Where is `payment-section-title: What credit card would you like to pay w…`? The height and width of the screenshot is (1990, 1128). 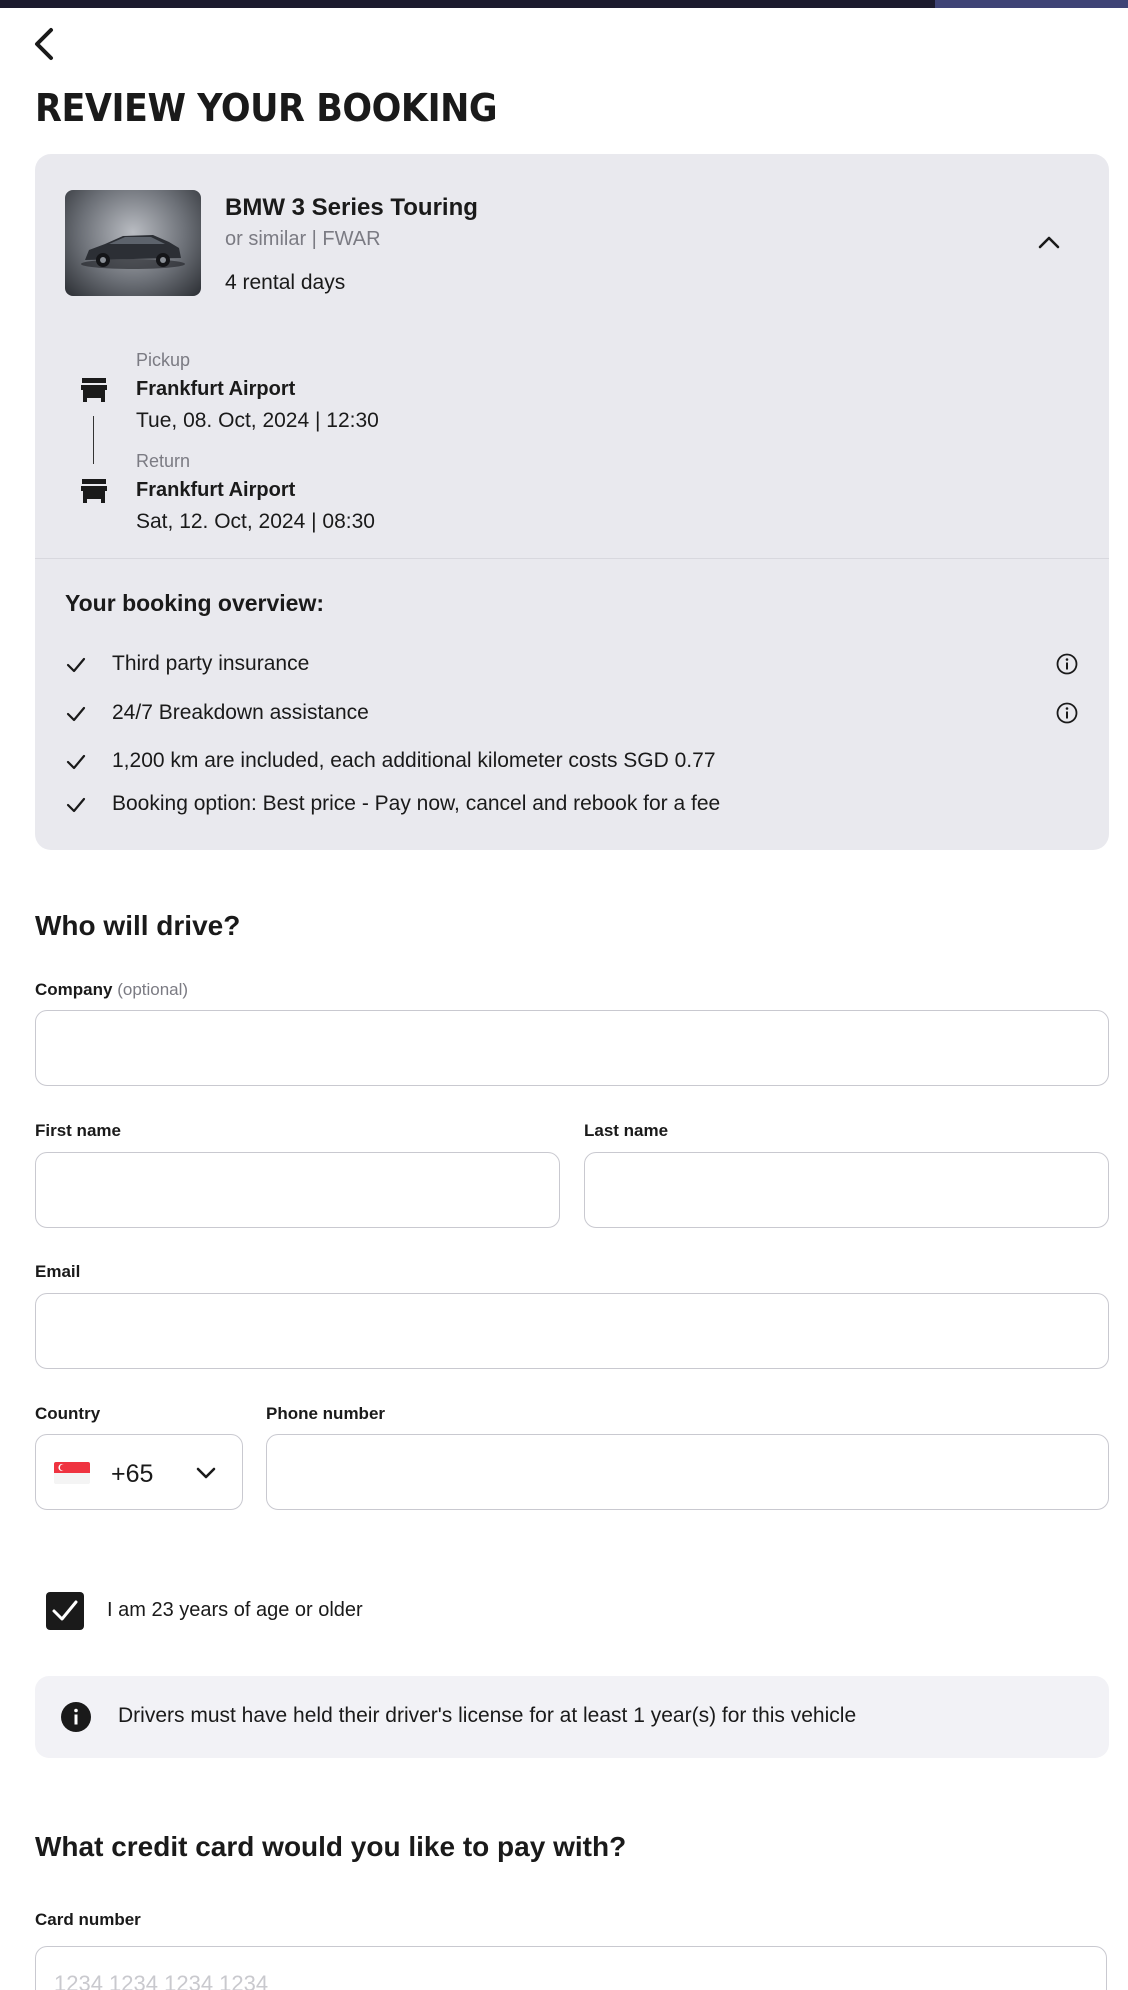
payment-section-title: What credit card would you like to pay w… is located at coordinates (331, 1846).